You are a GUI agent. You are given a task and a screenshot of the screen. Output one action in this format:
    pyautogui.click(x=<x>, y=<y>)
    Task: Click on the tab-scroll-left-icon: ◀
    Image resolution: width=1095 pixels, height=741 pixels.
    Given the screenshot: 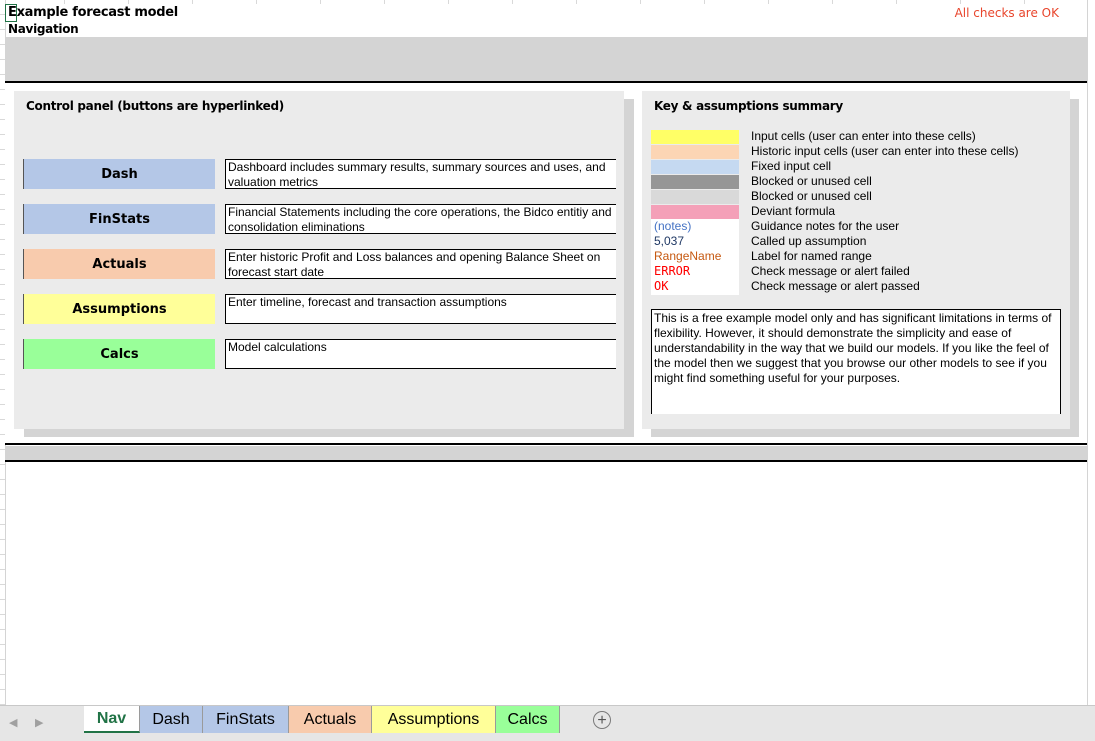 What is the action you would take?
    pyautogui.click(x=13, y=722)
    